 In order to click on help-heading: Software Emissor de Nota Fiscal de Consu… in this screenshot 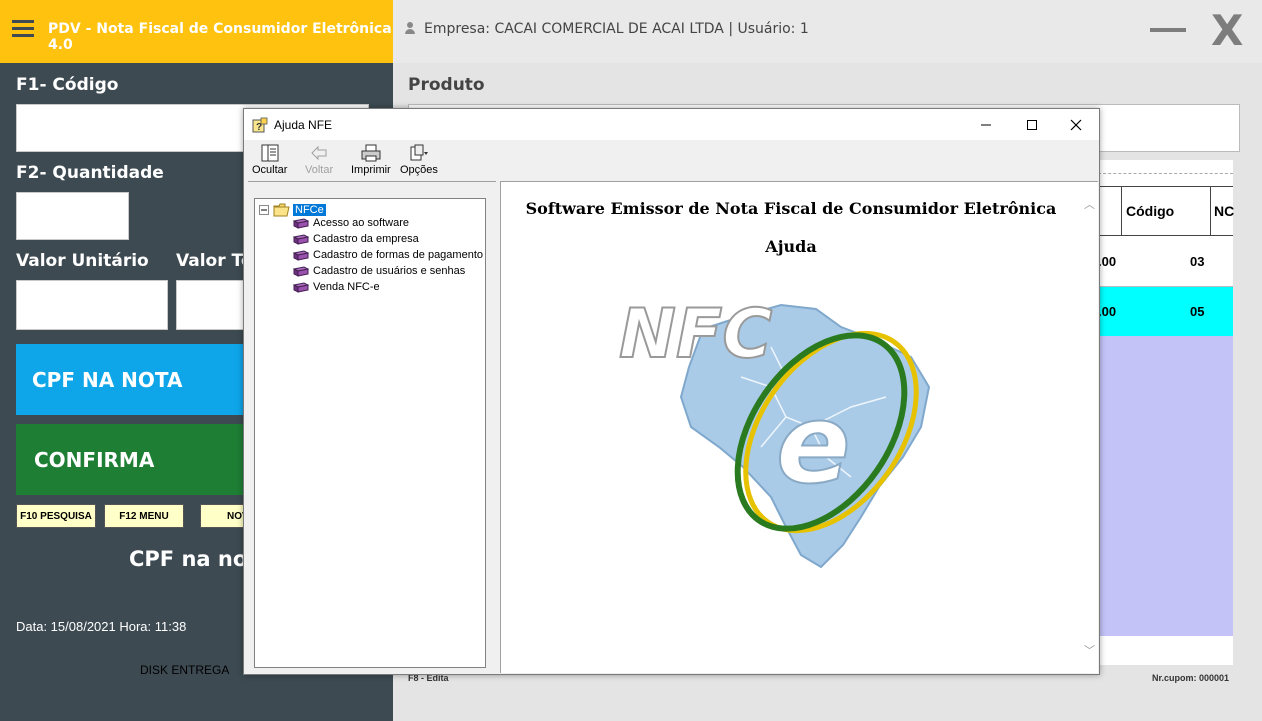, I will do `click(791, 208)`.